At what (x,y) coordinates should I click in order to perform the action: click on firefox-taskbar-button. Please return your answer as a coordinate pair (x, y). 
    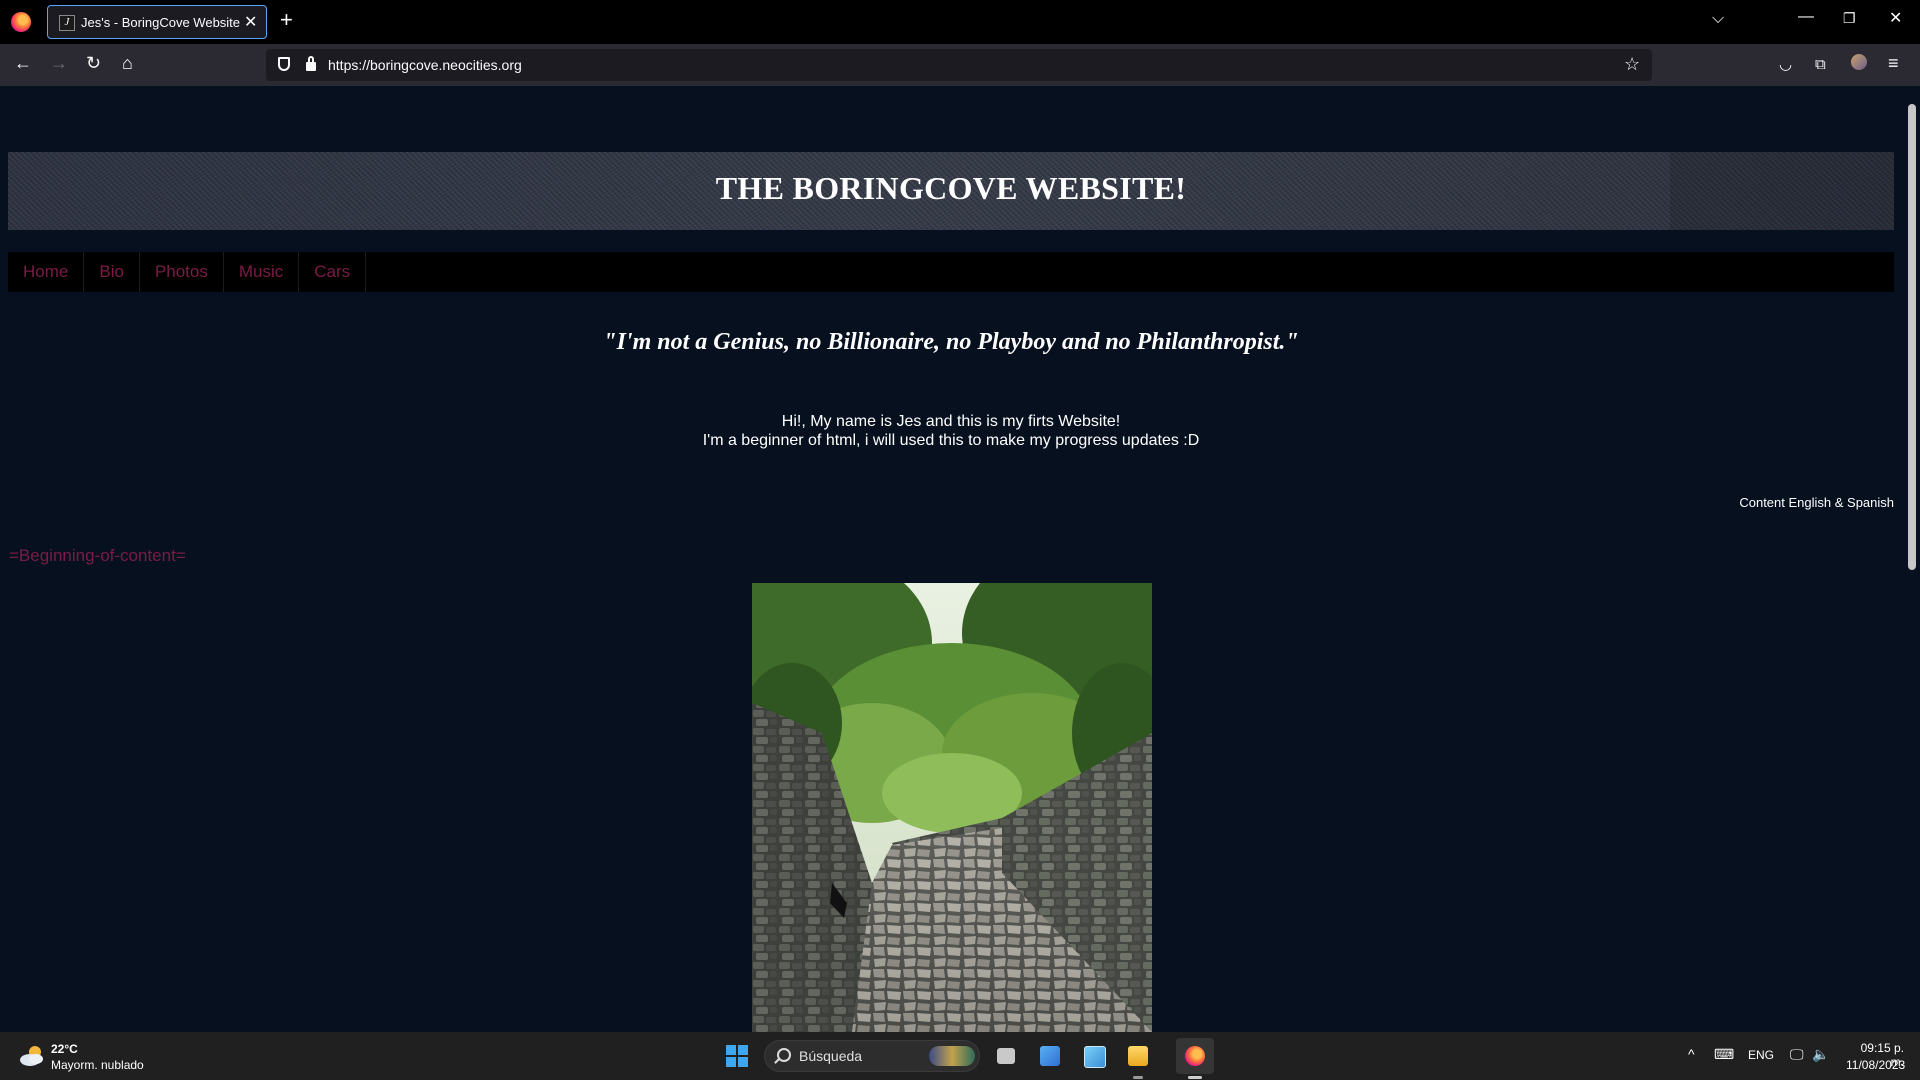
    Looking at the image, I should click on (1195, 1056).